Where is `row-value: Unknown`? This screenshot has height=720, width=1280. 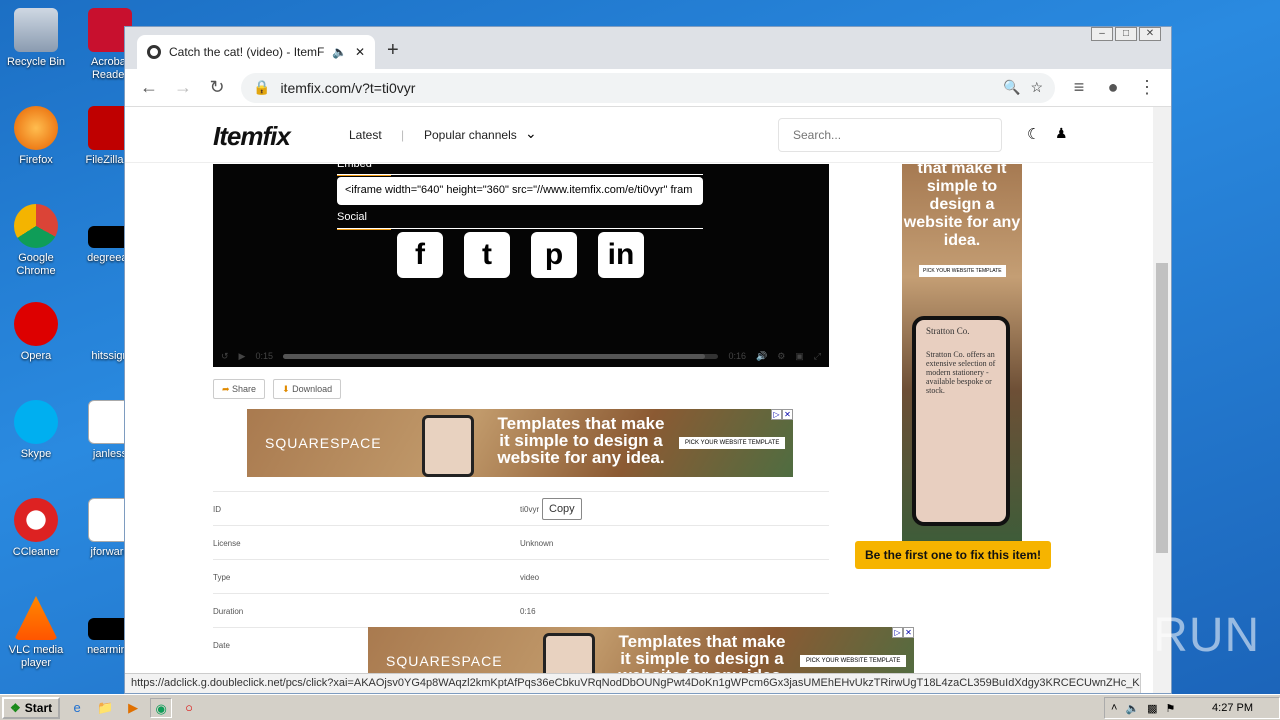
row-value: Unknown is located at coordinates (537, 543).